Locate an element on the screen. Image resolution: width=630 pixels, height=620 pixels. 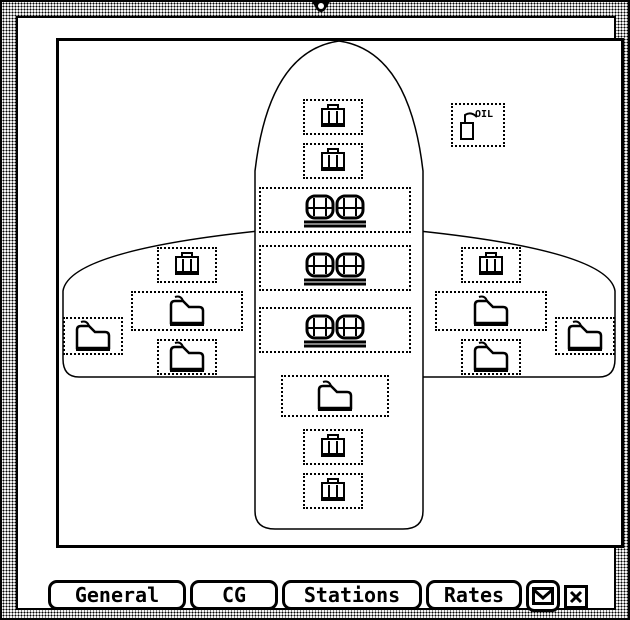
tab-stations: Stations is located at coordinates (352, 595).